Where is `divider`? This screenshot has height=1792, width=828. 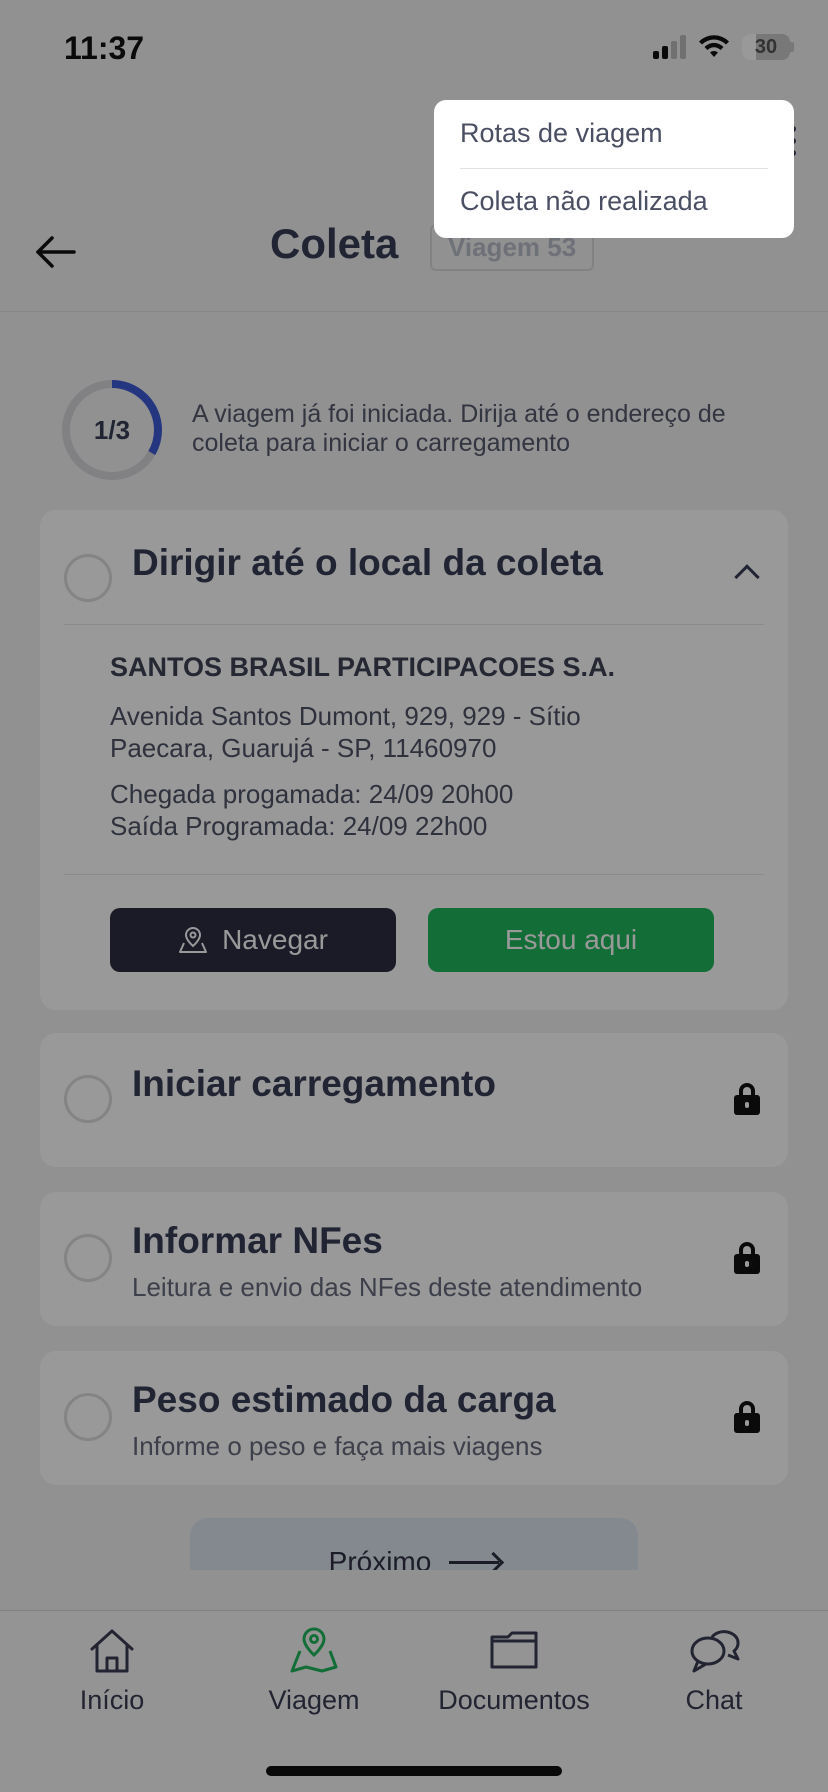 divider is located at coordinates (614, 168).